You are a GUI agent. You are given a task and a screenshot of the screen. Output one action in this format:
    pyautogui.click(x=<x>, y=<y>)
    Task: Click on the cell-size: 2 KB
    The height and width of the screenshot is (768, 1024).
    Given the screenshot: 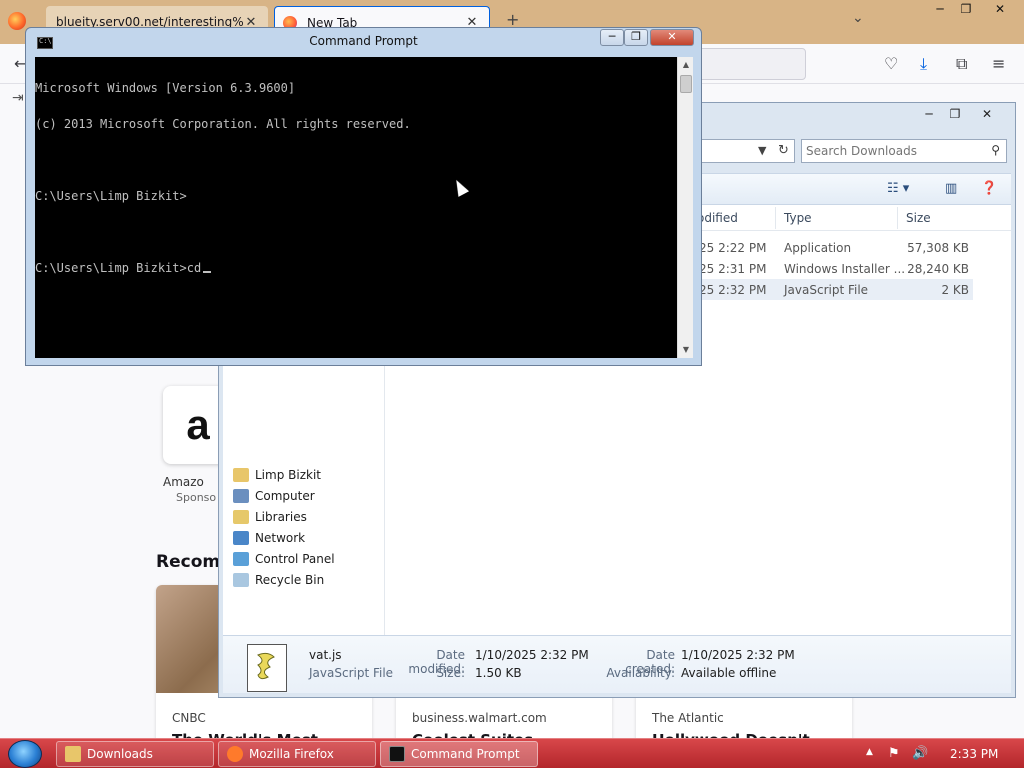 What is the action you would take?
    pyautogui.click(x=955, y=290)
    